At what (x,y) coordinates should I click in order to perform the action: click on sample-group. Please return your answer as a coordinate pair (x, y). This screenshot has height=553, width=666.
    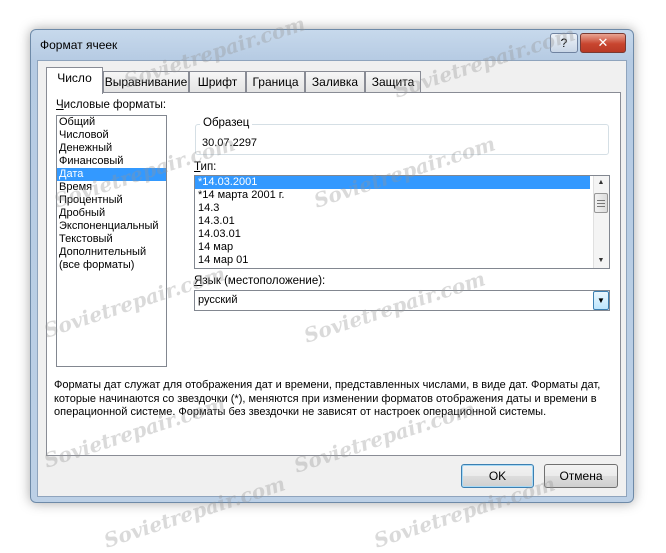
    Looking at the image, I should click on (402, 139).